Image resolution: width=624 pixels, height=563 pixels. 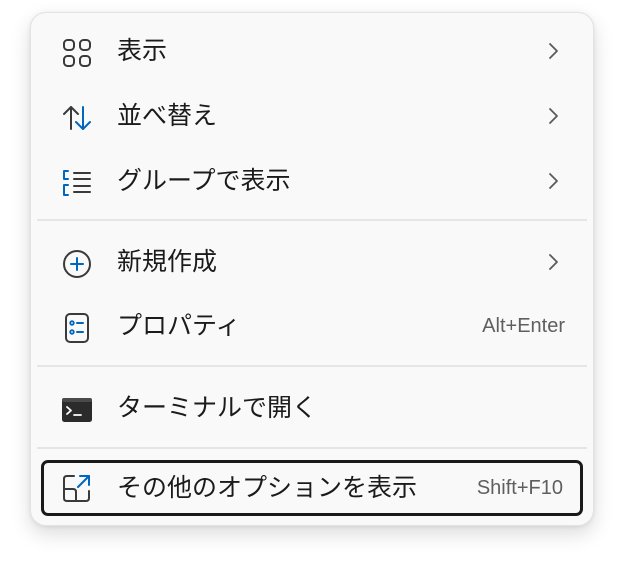 What do you see at coordinates (313, 262) in the screenshot?
I see `menu-item-new: 新規作成` at bounding box center [313, 262].